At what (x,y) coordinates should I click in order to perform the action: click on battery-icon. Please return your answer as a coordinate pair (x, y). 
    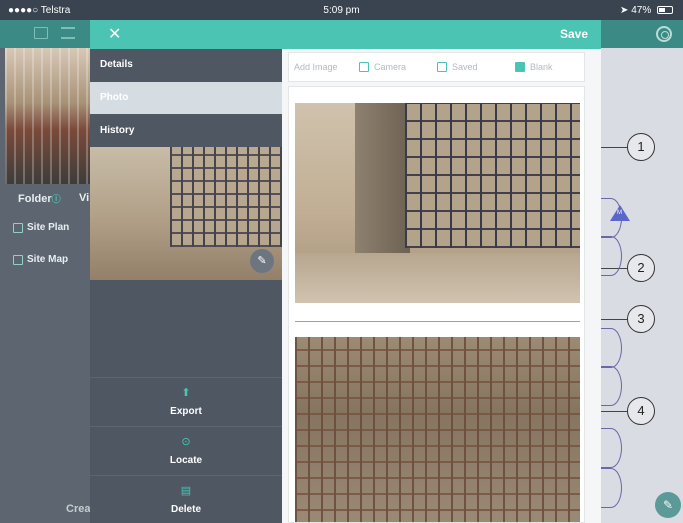
    Looking at the image, I should click on (665, 10).